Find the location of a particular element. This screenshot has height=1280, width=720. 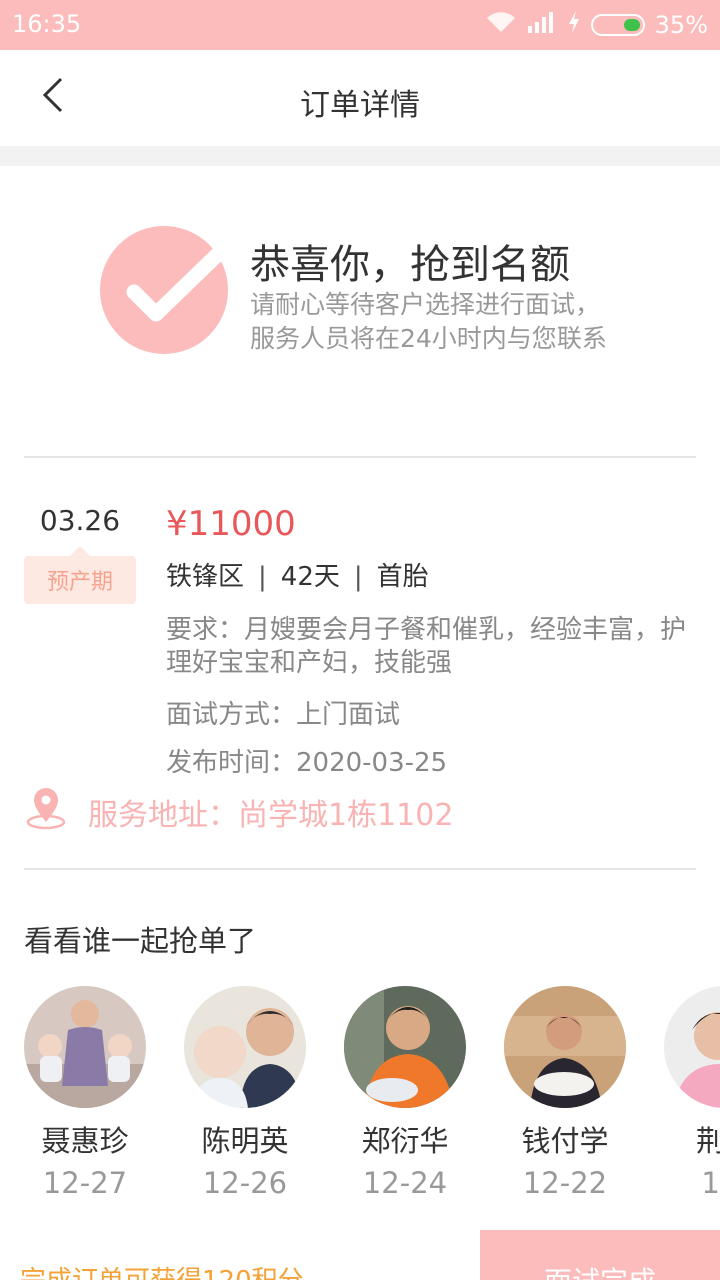

page-title: 订单详情 is located at coordinates (360, 105).